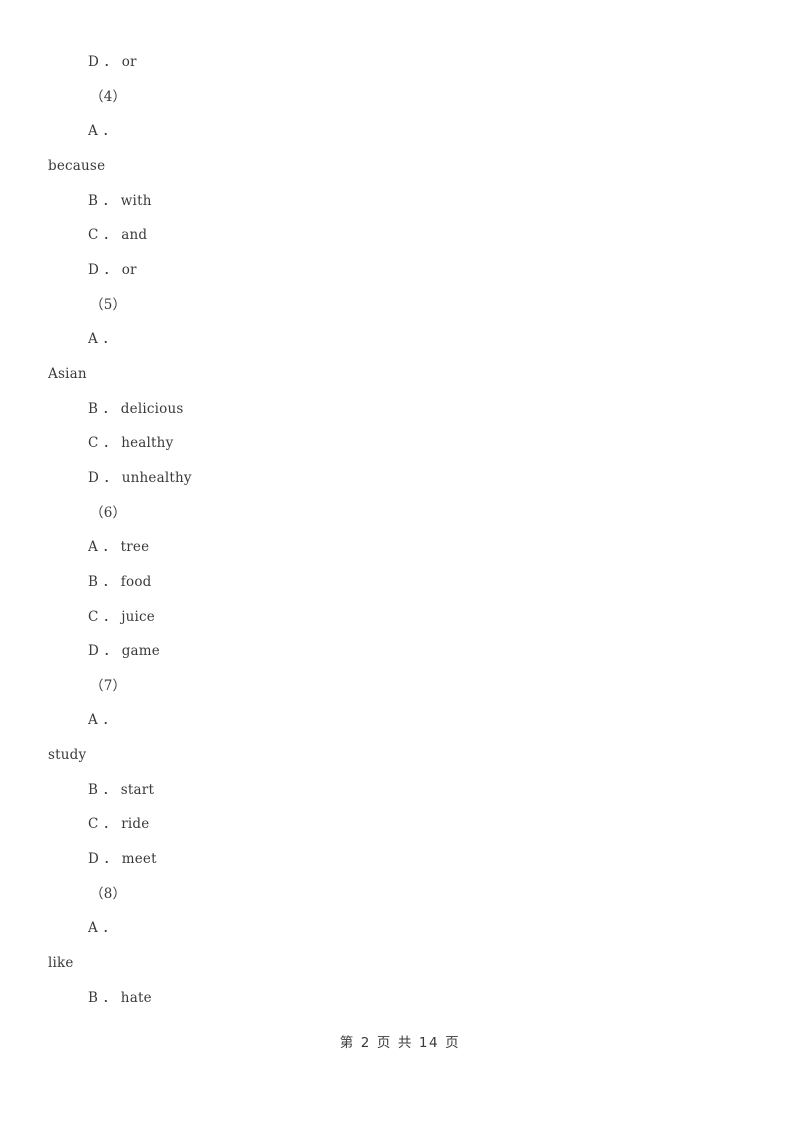 The image size is (800, 1132). Describe the element at coordinates (400, 1043) in the screenshot. I see `page-footer: 第 2 页 共 14 页` at that location.